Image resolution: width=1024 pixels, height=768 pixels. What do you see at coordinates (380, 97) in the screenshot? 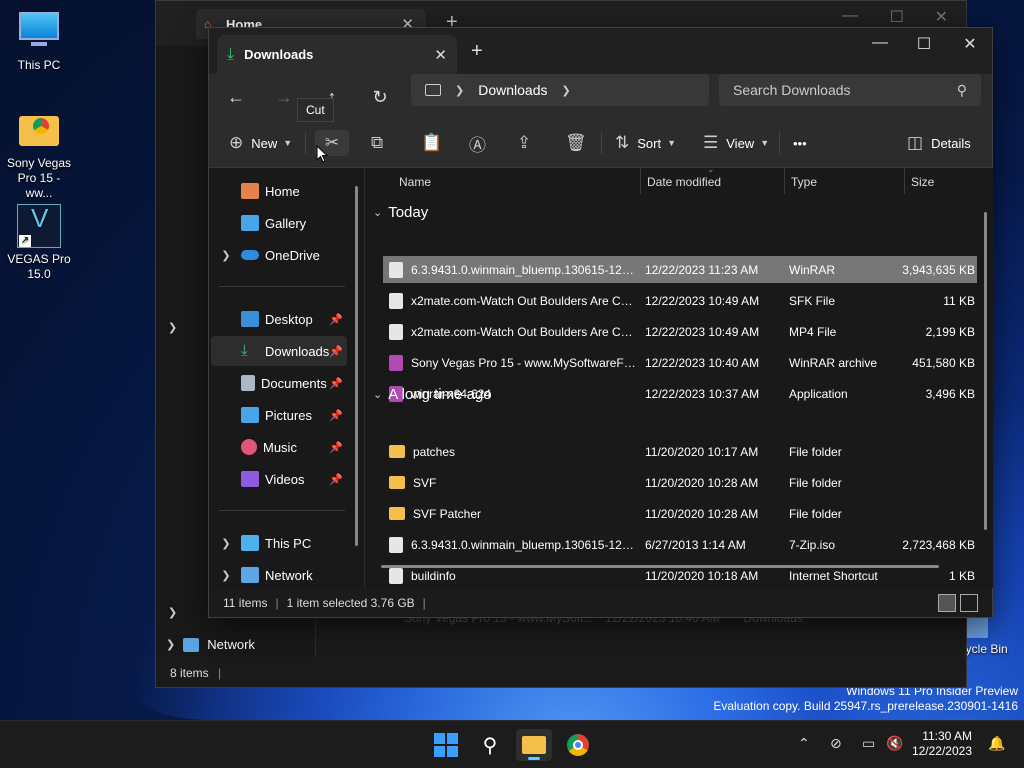
I see `refresh-icon: ↻` at bounding box center [380, 97].